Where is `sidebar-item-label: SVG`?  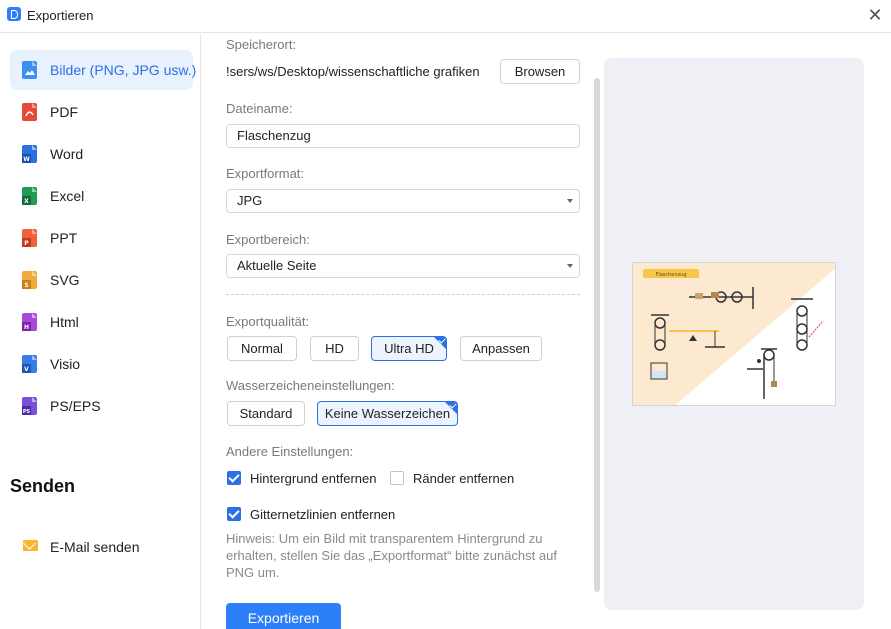 sidebar-item-label: SVG is located at coordinates (65, 280).